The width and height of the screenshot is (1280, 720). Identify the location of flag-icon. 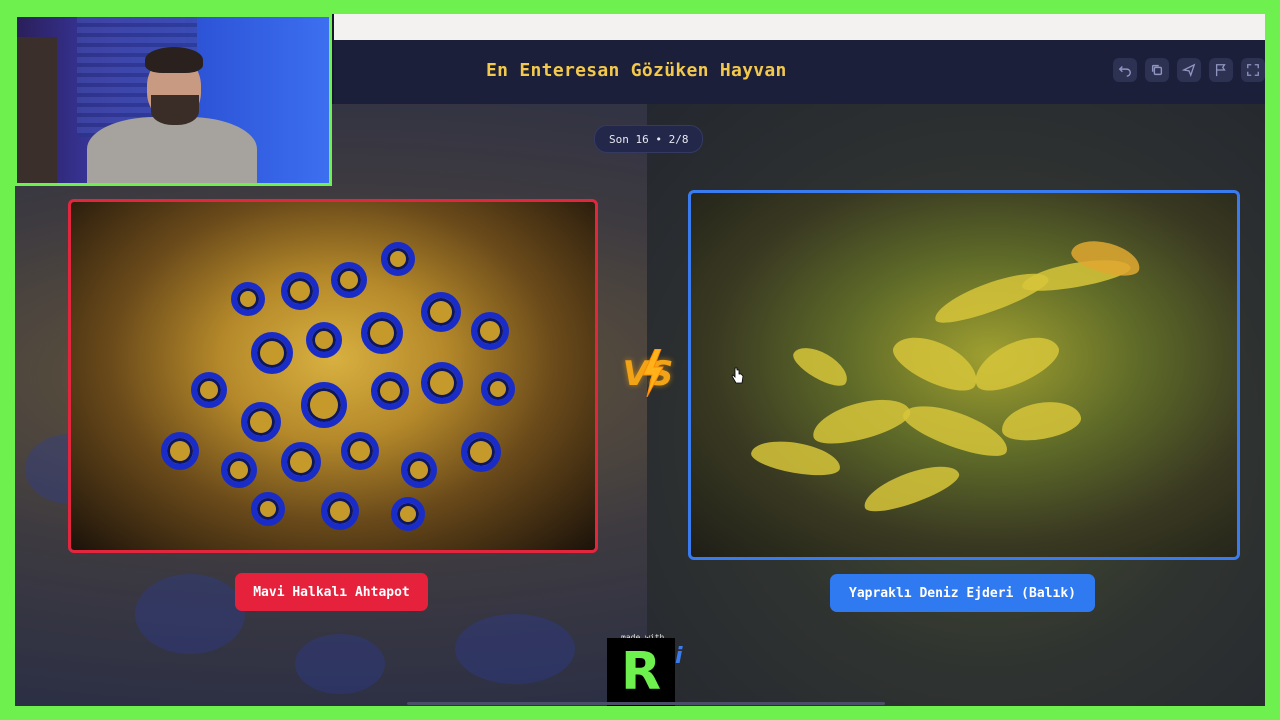
(1220, 70).